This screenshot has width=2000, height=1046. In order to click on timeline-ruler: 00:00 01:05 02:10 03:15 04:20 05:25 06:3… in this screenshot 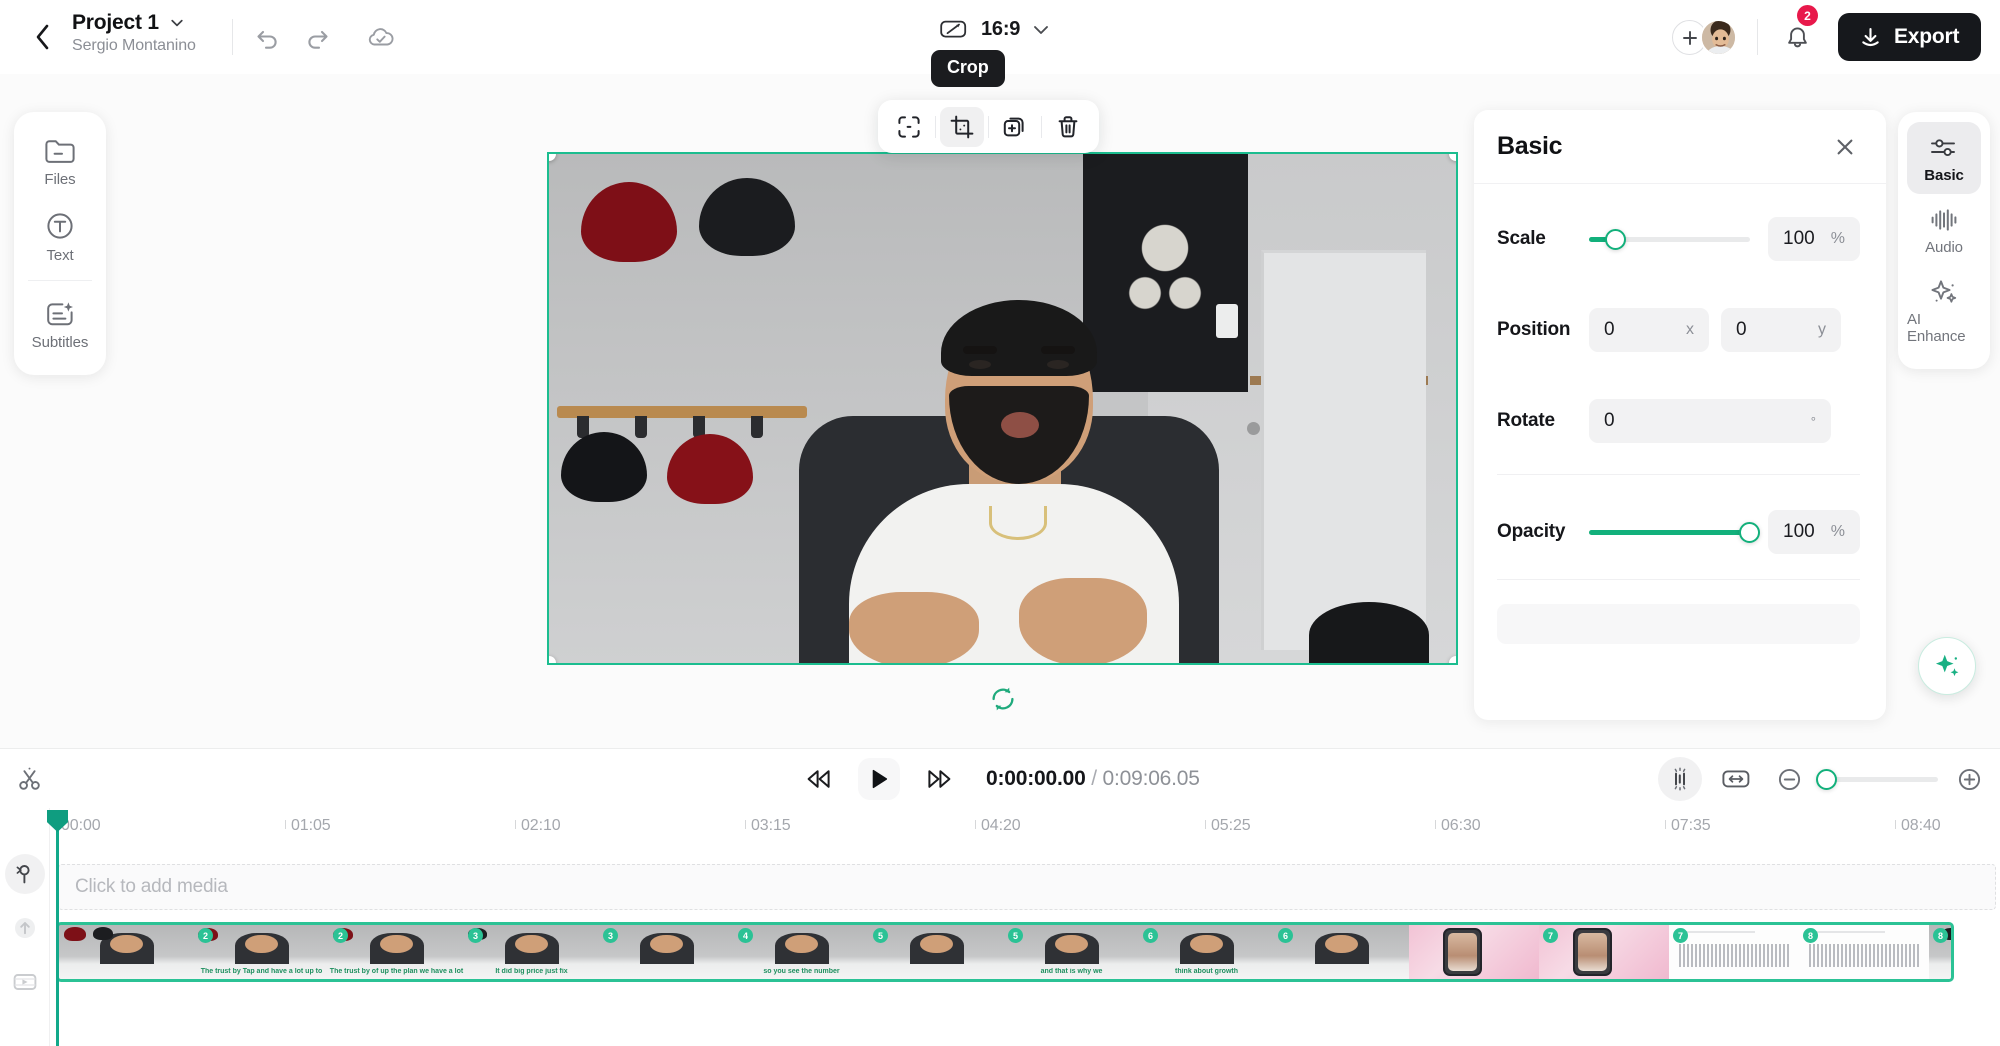, I will do `click(1025, 829)`.